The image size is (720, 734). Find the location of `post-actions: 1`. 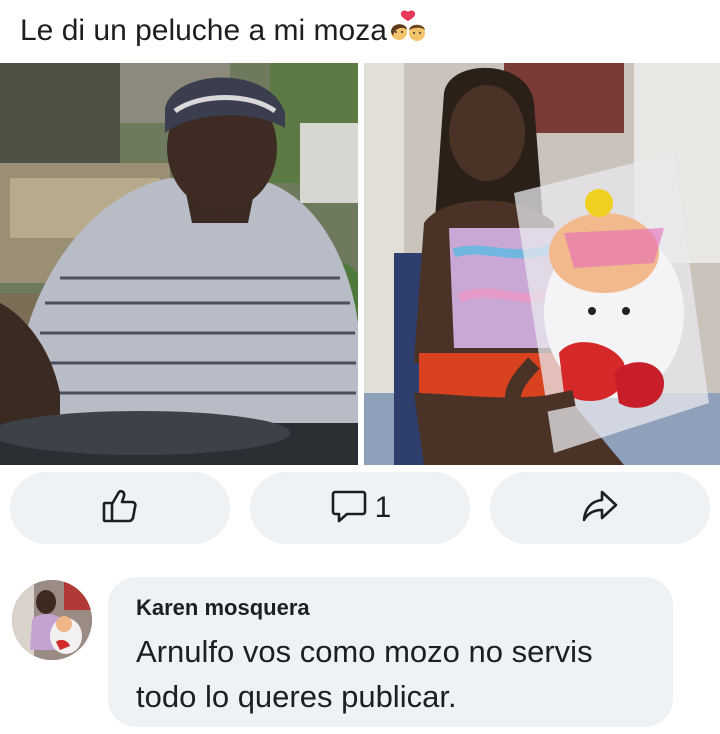

post-actions: 1 is located at coordinates (360, 509).